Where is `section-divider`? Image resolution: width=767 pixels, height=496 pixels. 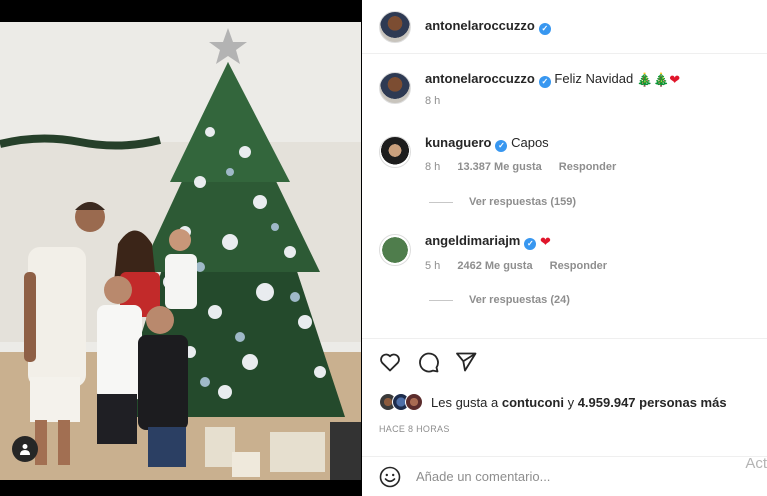
section-divider is located at coordinates (564, 338).